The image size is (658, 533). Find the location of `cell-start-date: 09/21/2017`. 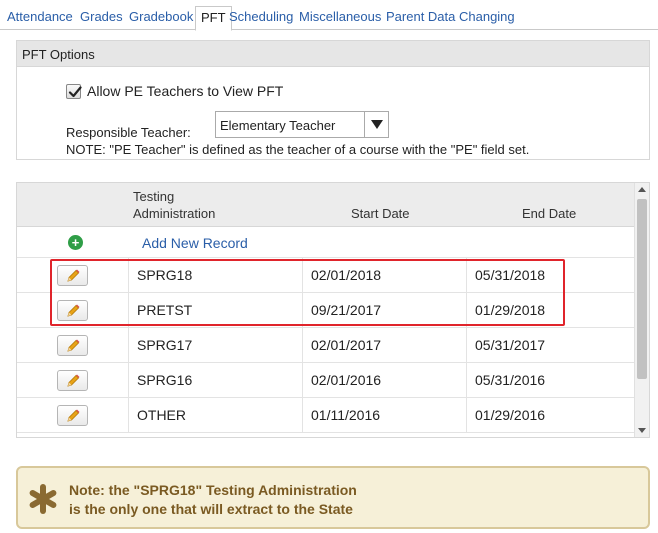

cell-start-date: 09/21/2017 is located at coordinates (385, 310).